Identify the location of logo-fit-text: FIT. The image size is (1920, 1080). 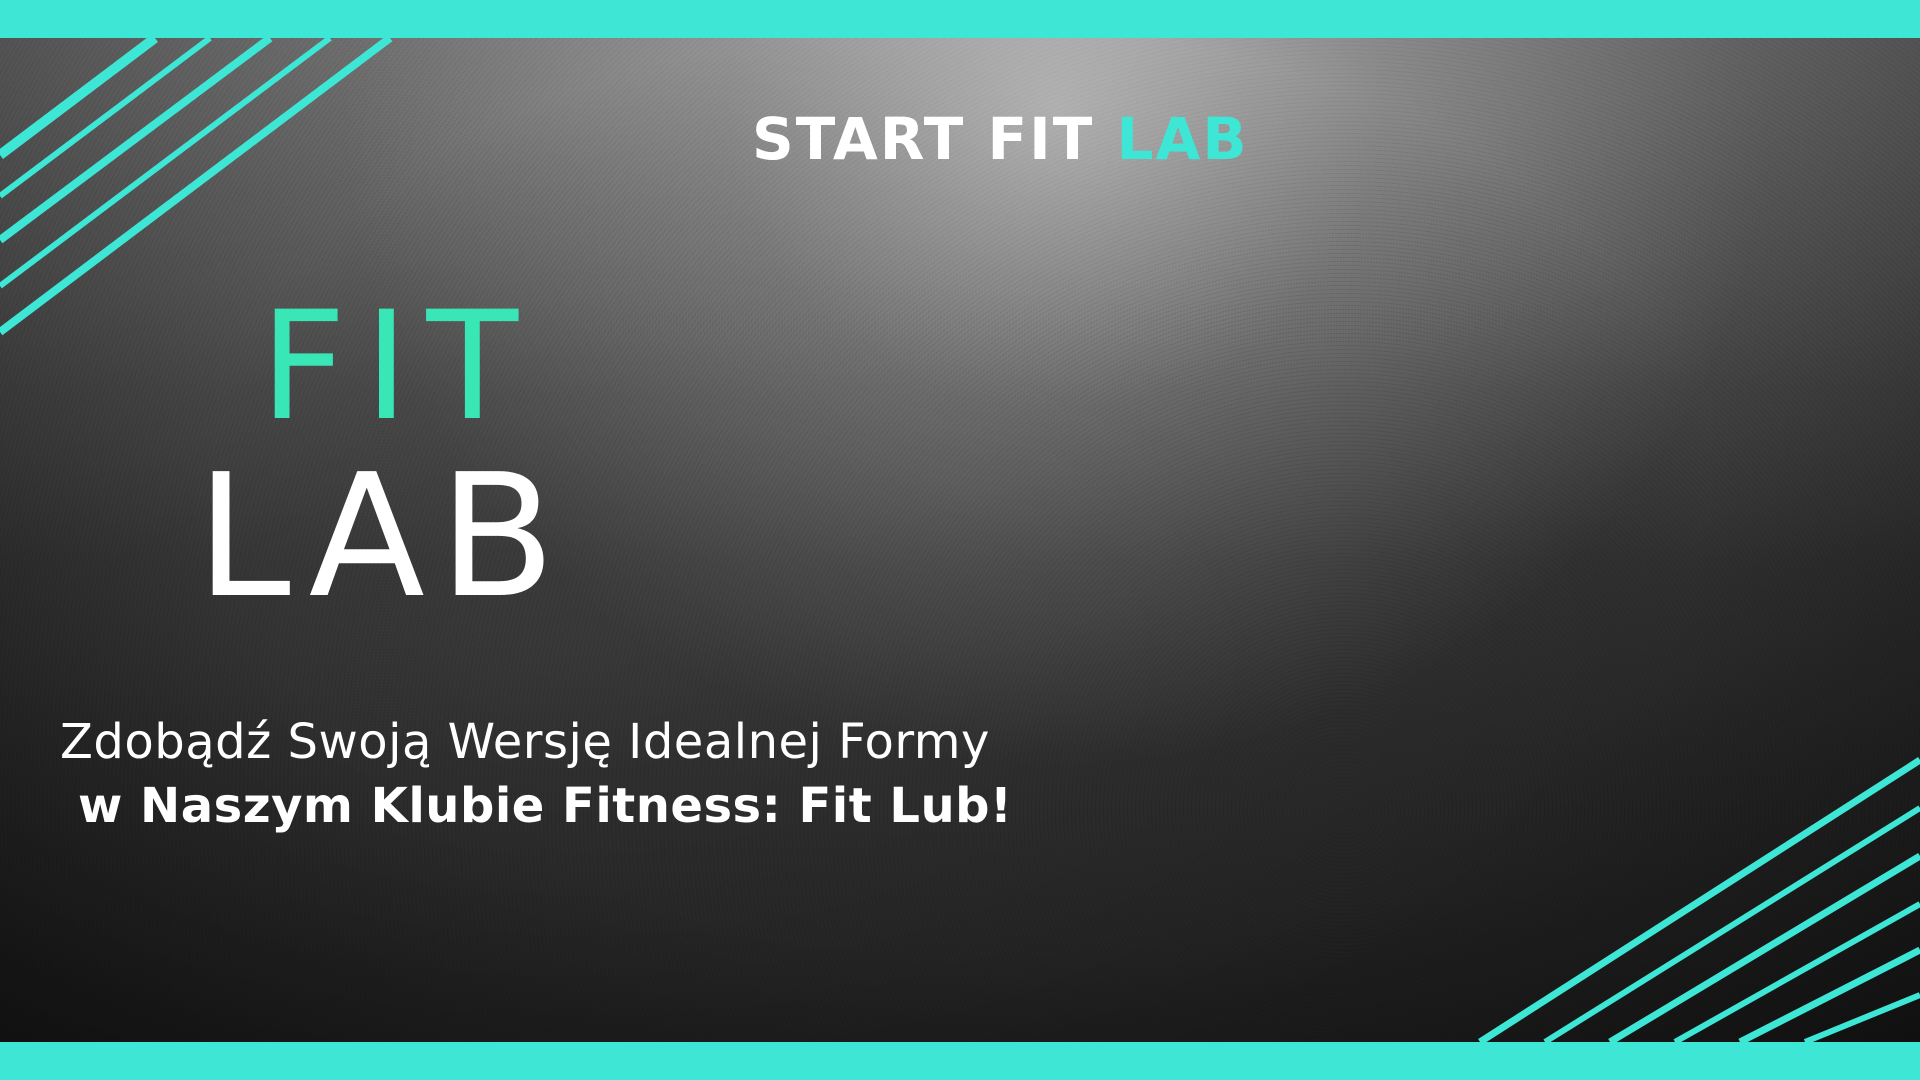
(398, 367).